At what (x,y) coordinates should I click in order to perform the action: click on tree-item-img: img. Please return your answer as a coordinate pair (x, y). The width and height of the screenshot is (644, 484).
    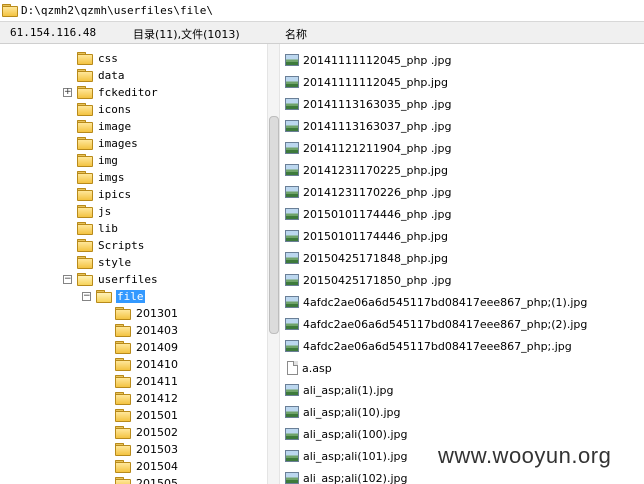
    Looking at the image, I should click on (98, 160).